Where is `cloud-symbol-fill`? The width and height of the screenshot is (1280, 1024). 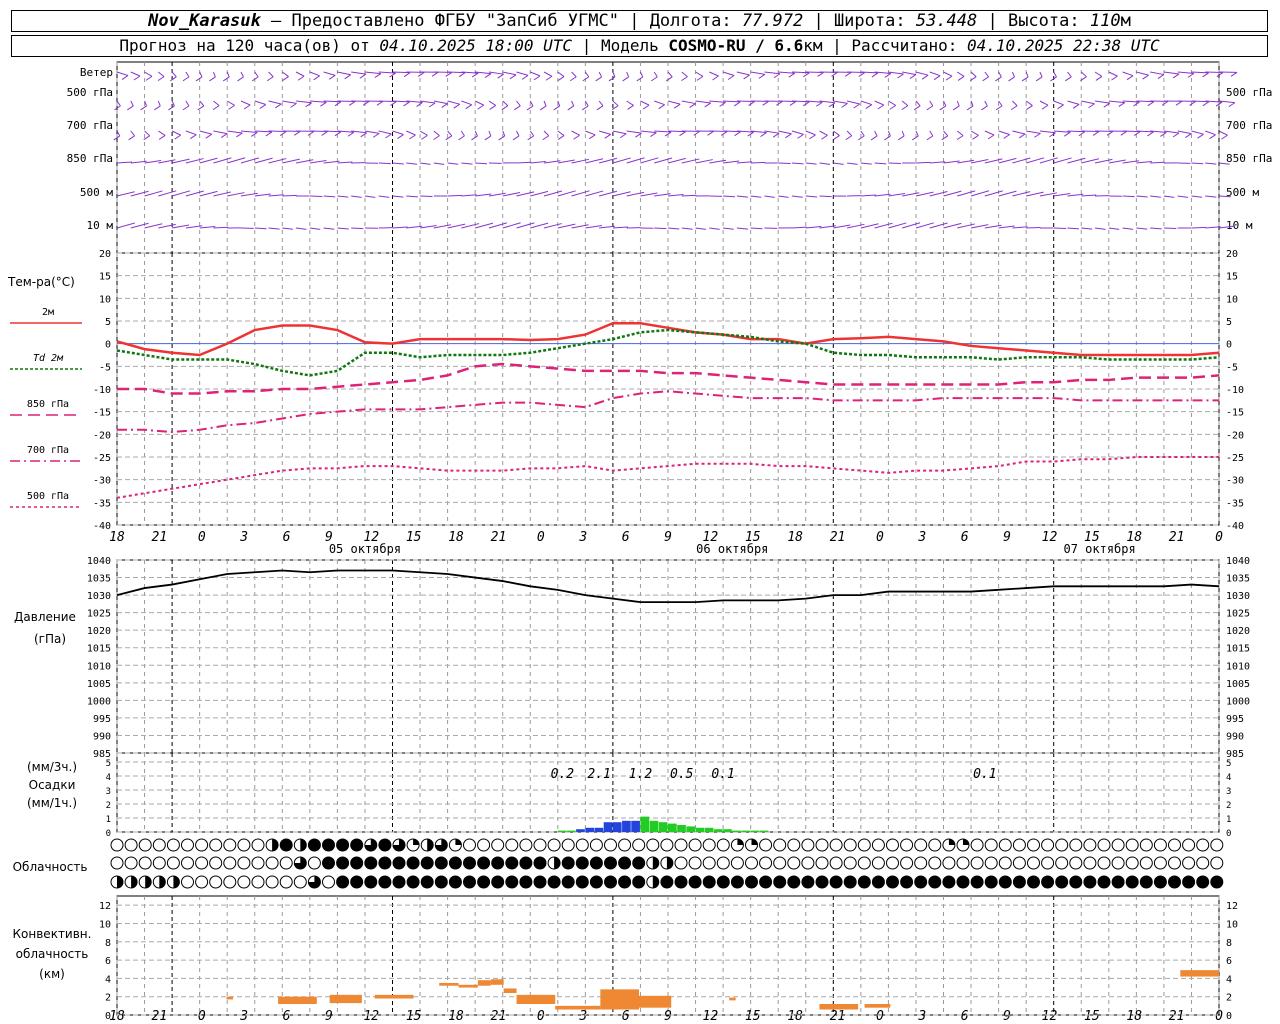
cloud-symbol-fill is located at coordinates (162, 882).